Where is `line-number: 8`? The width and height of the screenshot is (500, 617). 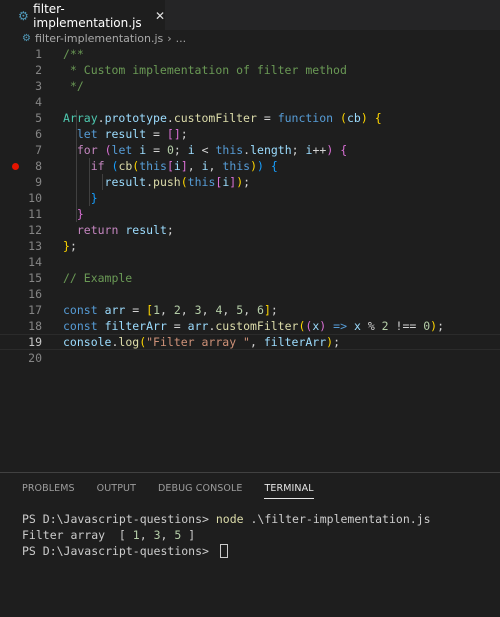 line-number: 8 is located at coordinates (38, 166).